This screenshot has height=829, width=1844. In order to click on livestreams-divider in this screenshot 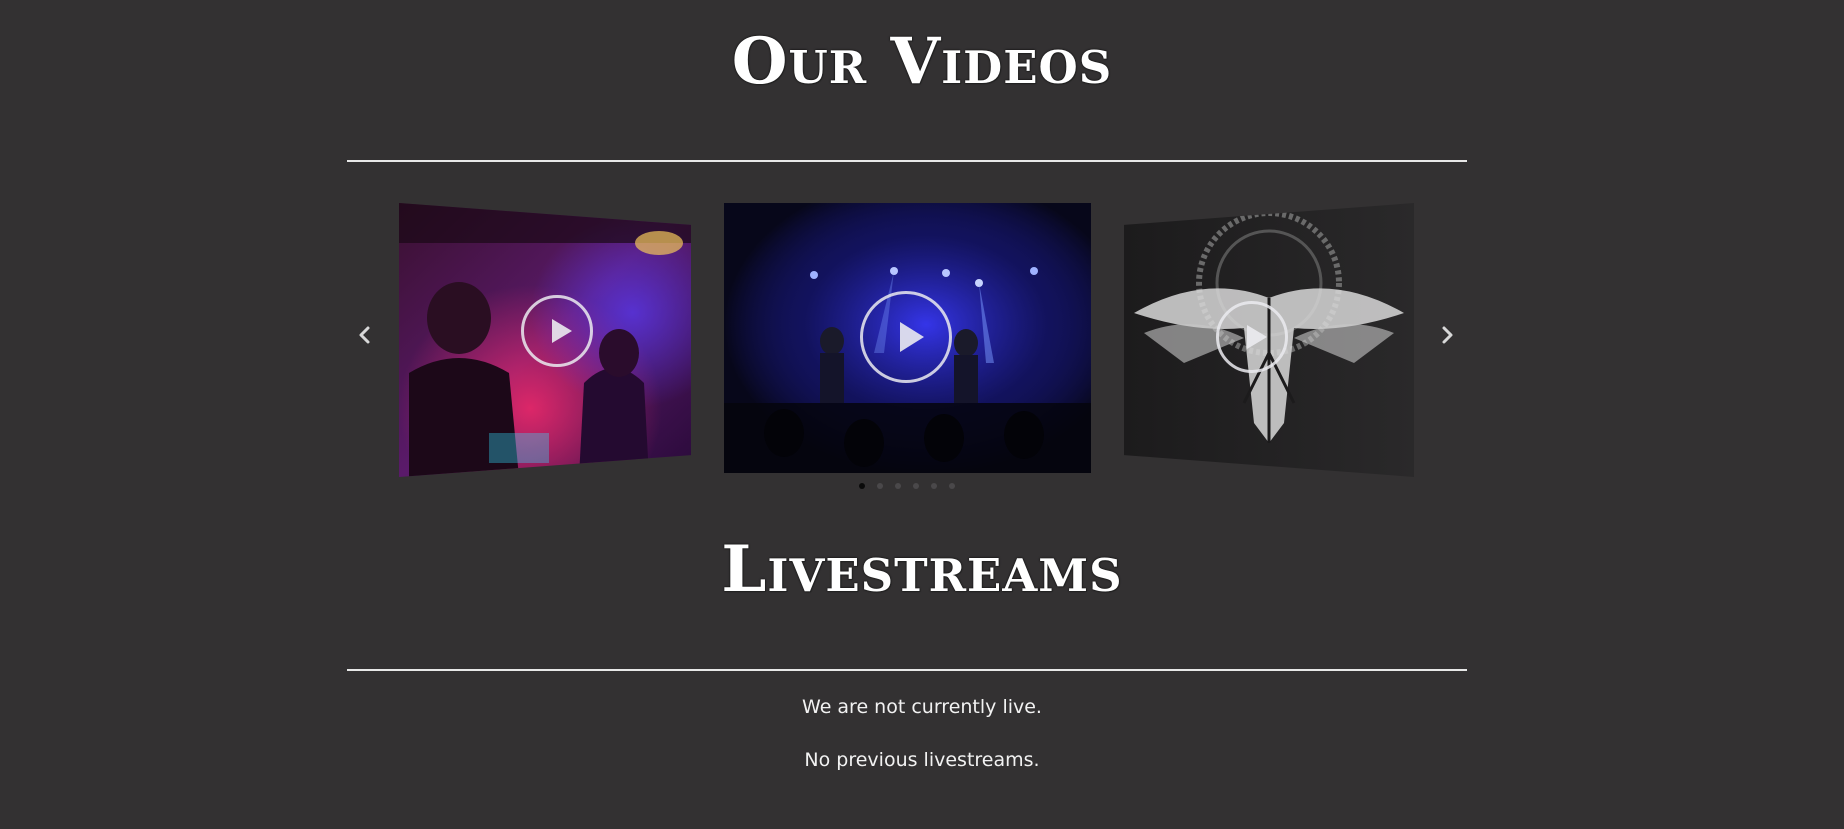, I will do `click(907, 670)`.